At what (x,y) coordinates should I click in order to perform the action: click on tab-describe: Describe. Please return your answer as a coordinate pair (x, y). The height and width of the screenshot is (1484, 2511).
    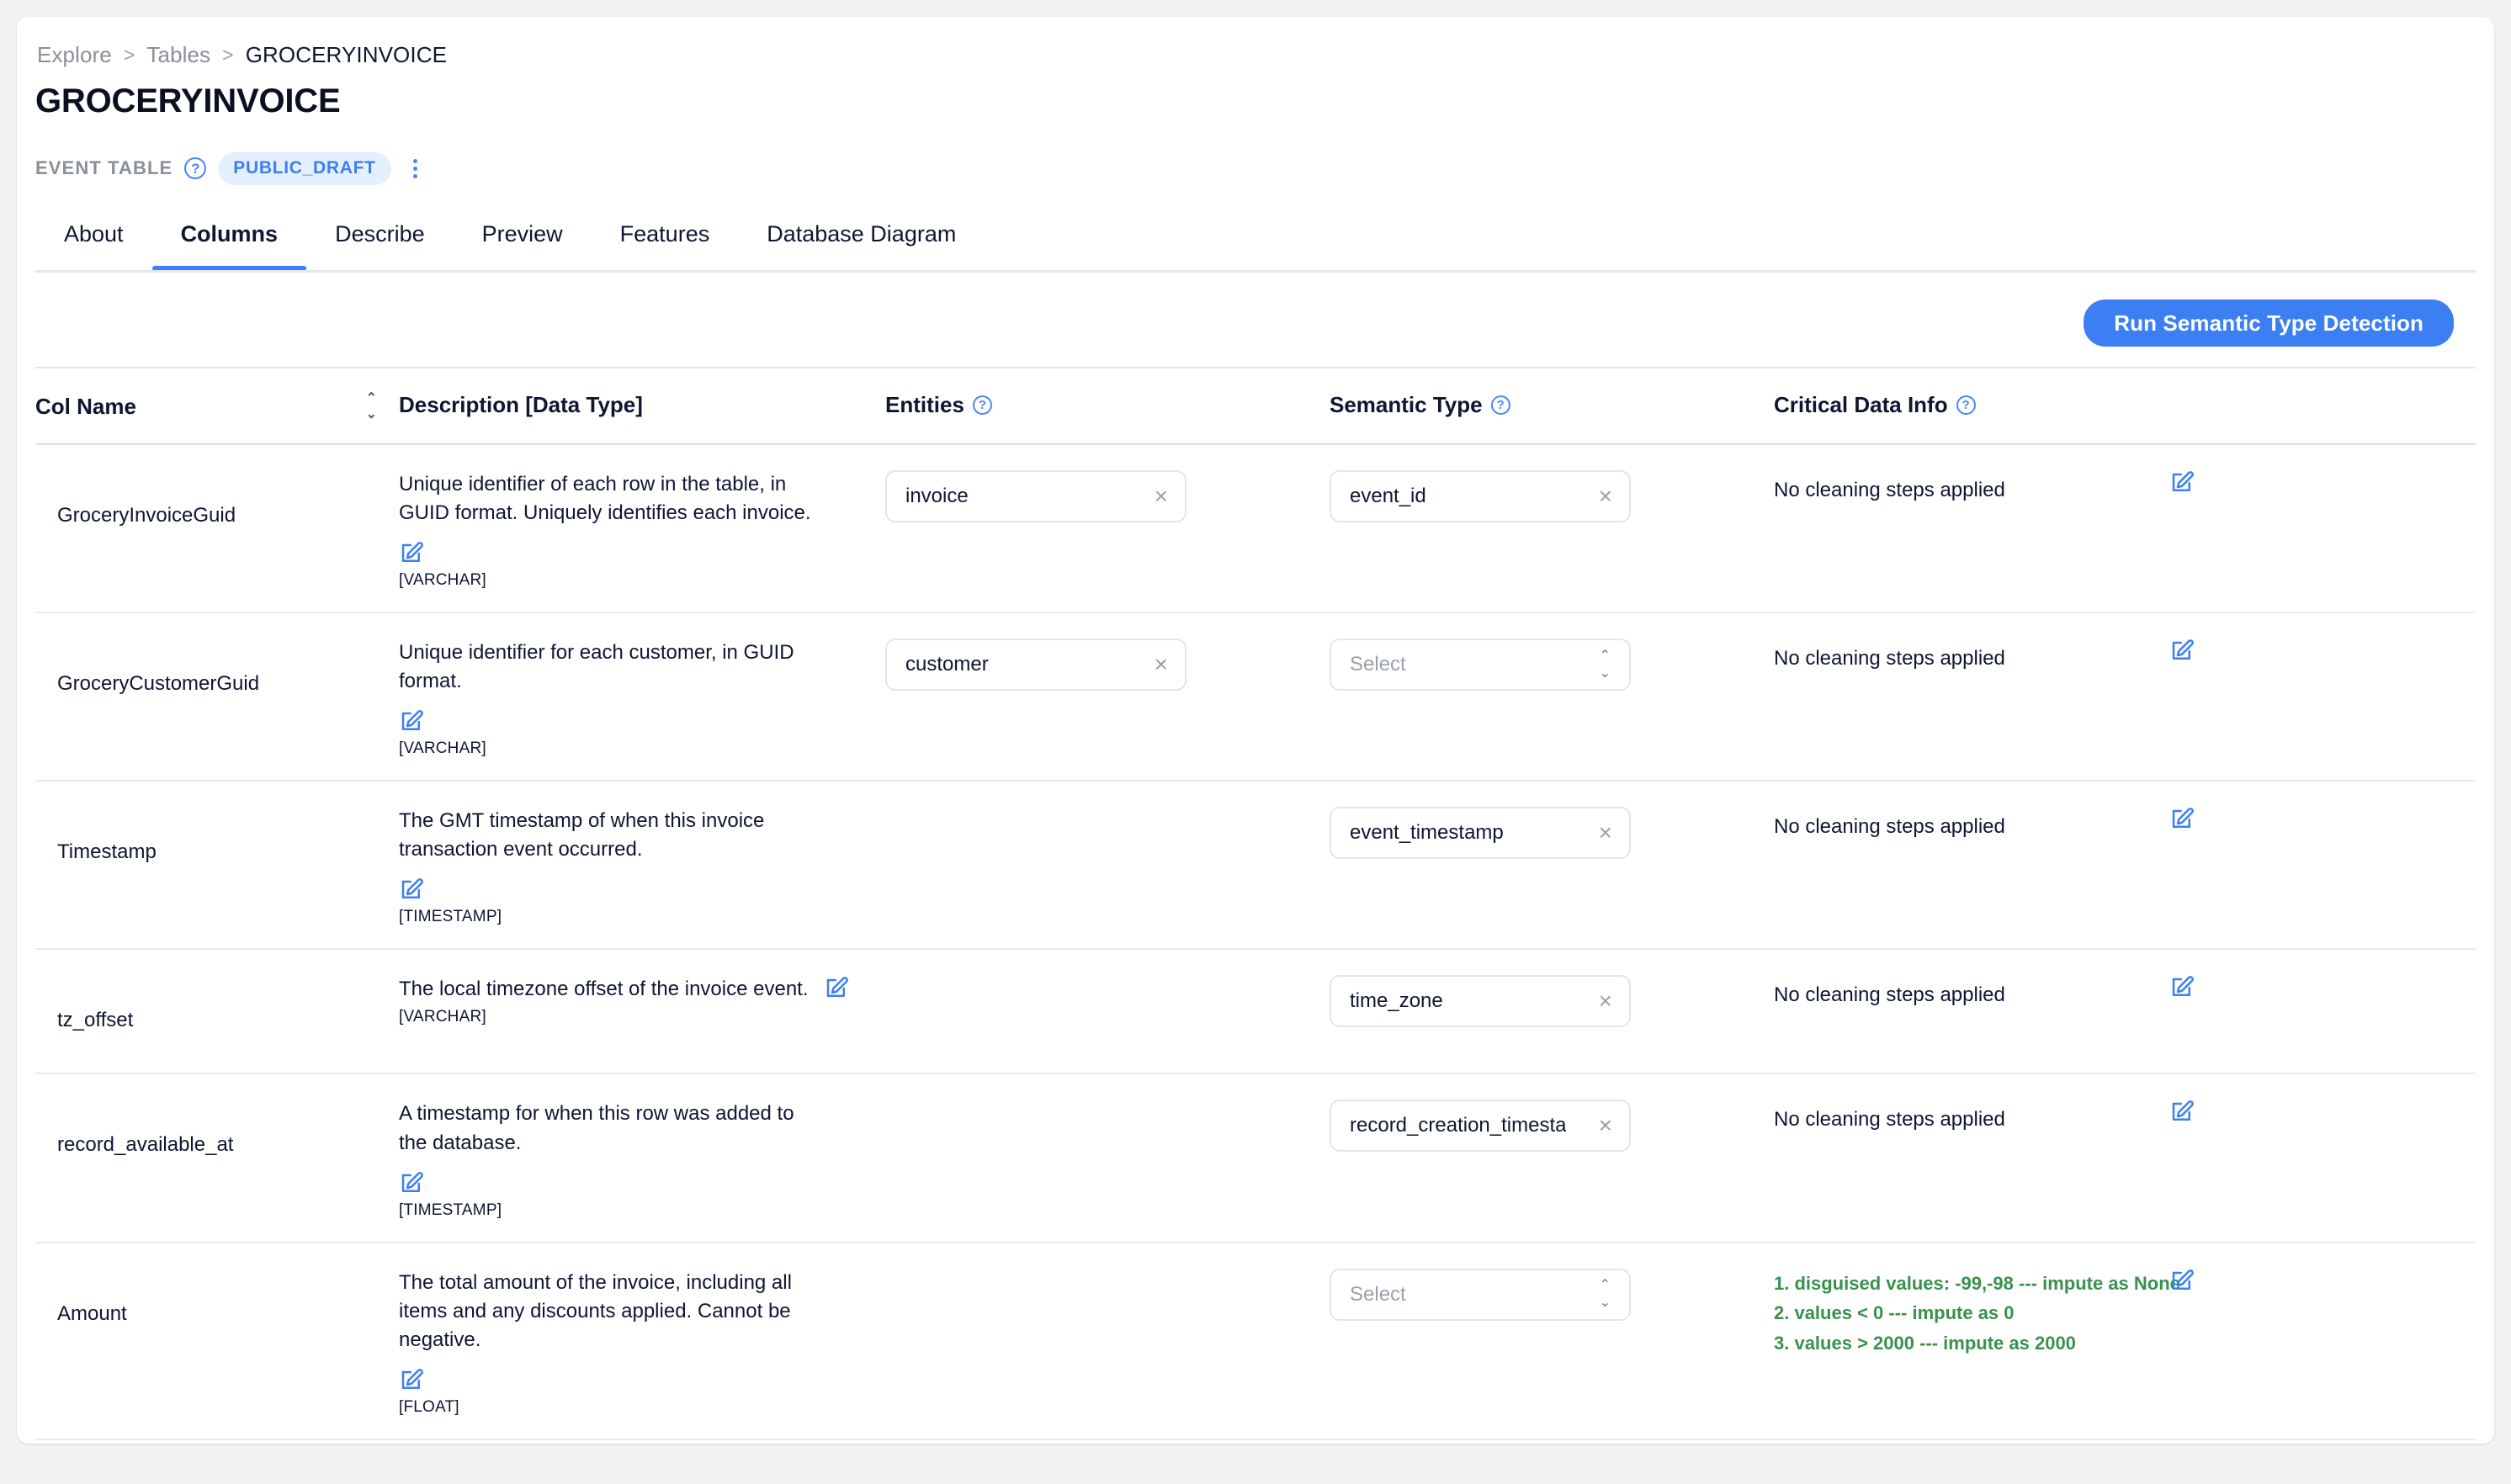
    Looking at the image, I should click on (380, 243).